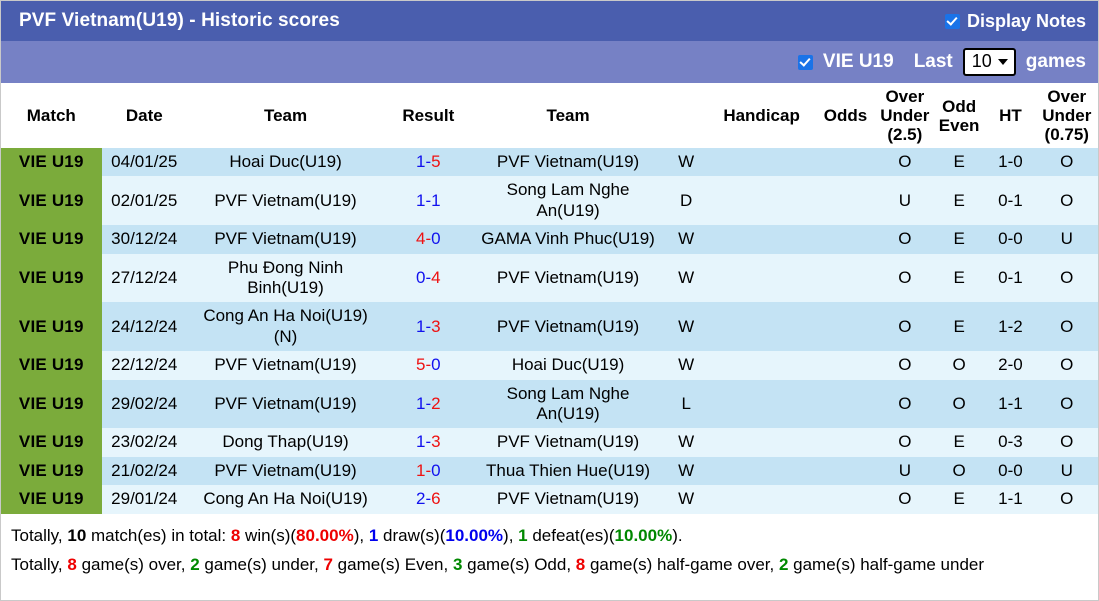  I want to click on col-header-ht: HT, so click(1010, 116).